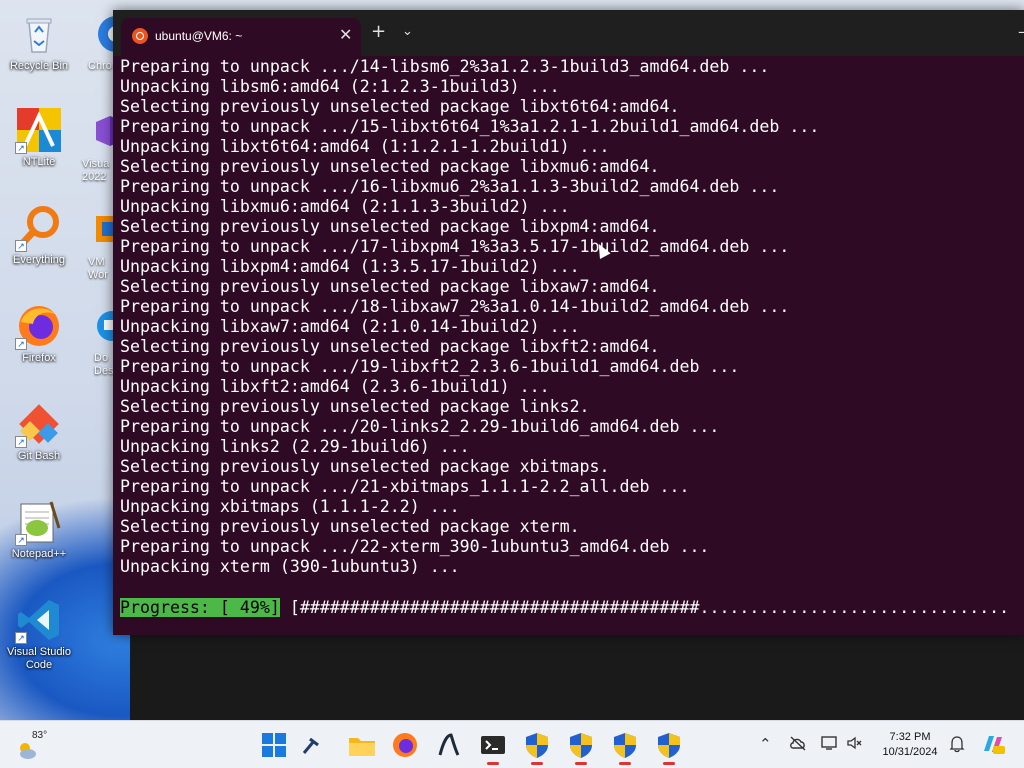 This screenshot has width=1024, height=768. I want to click on clock-date: 10/31/2024, so click(910, 752).